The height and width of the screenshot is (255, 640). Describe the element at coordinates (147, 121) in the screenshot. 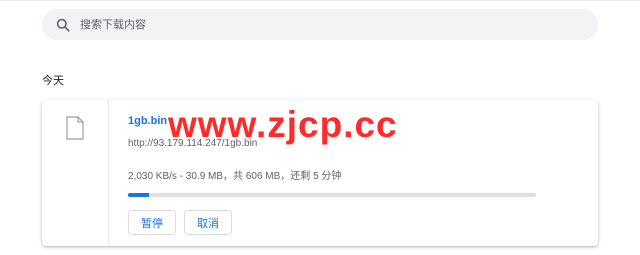

I see `file-name-link: 1gb.bin` at that location.